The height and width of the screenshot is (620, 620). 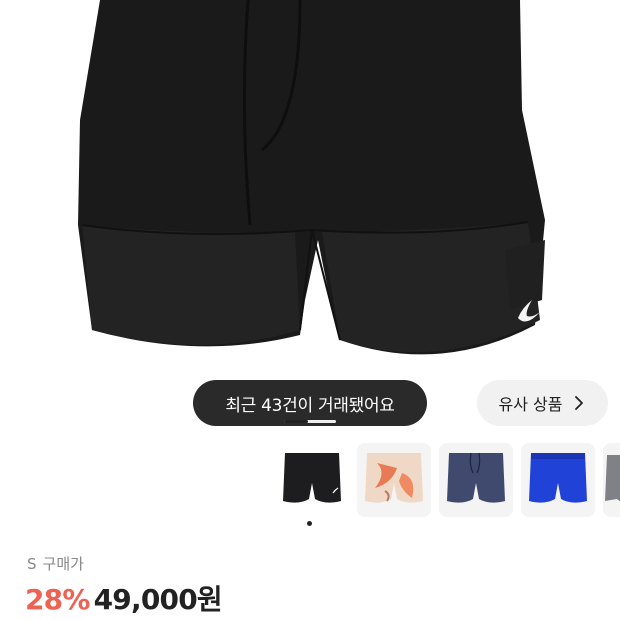 I want to click on recent-trades-label: 최근 43건이 거래됐어요, so click(x=310, y=405).